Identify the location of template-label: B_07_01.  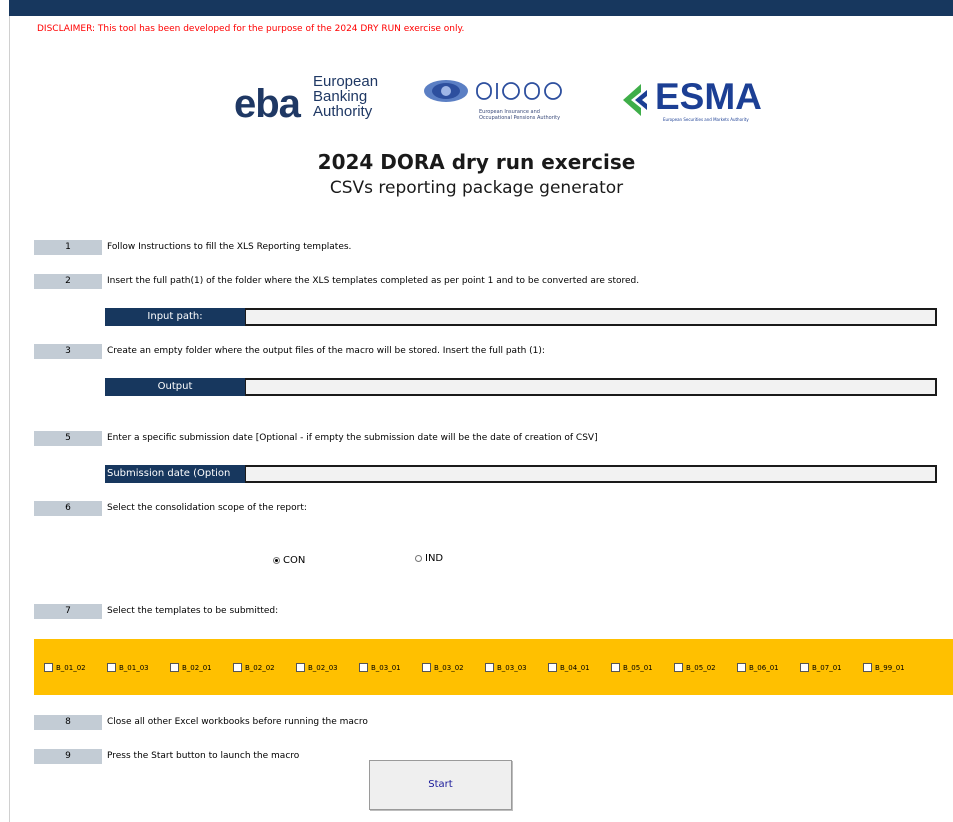
(827, 667).